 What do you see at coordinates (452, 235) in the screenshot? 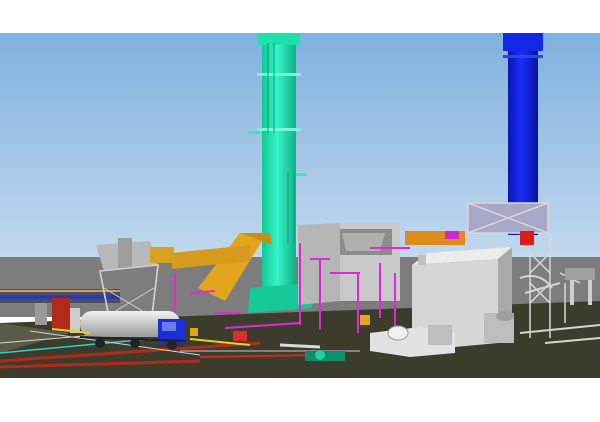
I see `magenta-box` at bounding box center [452, 235].